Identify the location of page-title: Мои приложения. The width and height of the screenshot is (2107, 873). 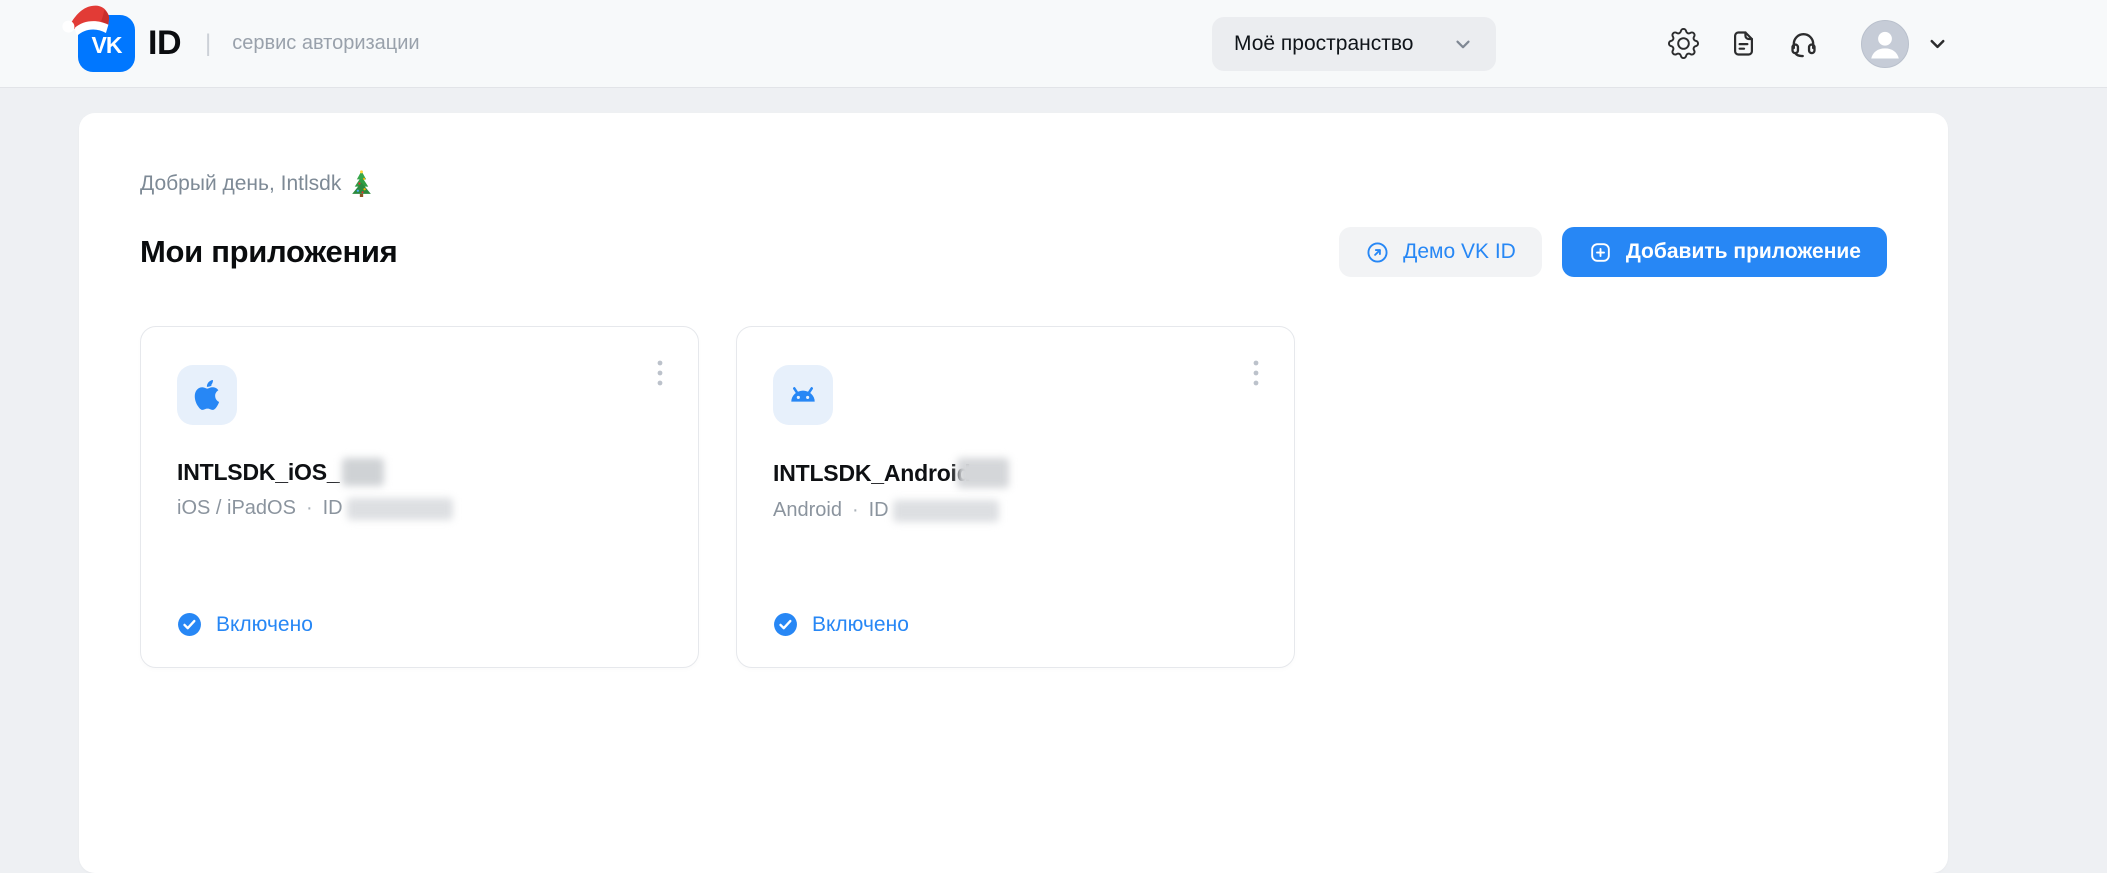
(269, 251).